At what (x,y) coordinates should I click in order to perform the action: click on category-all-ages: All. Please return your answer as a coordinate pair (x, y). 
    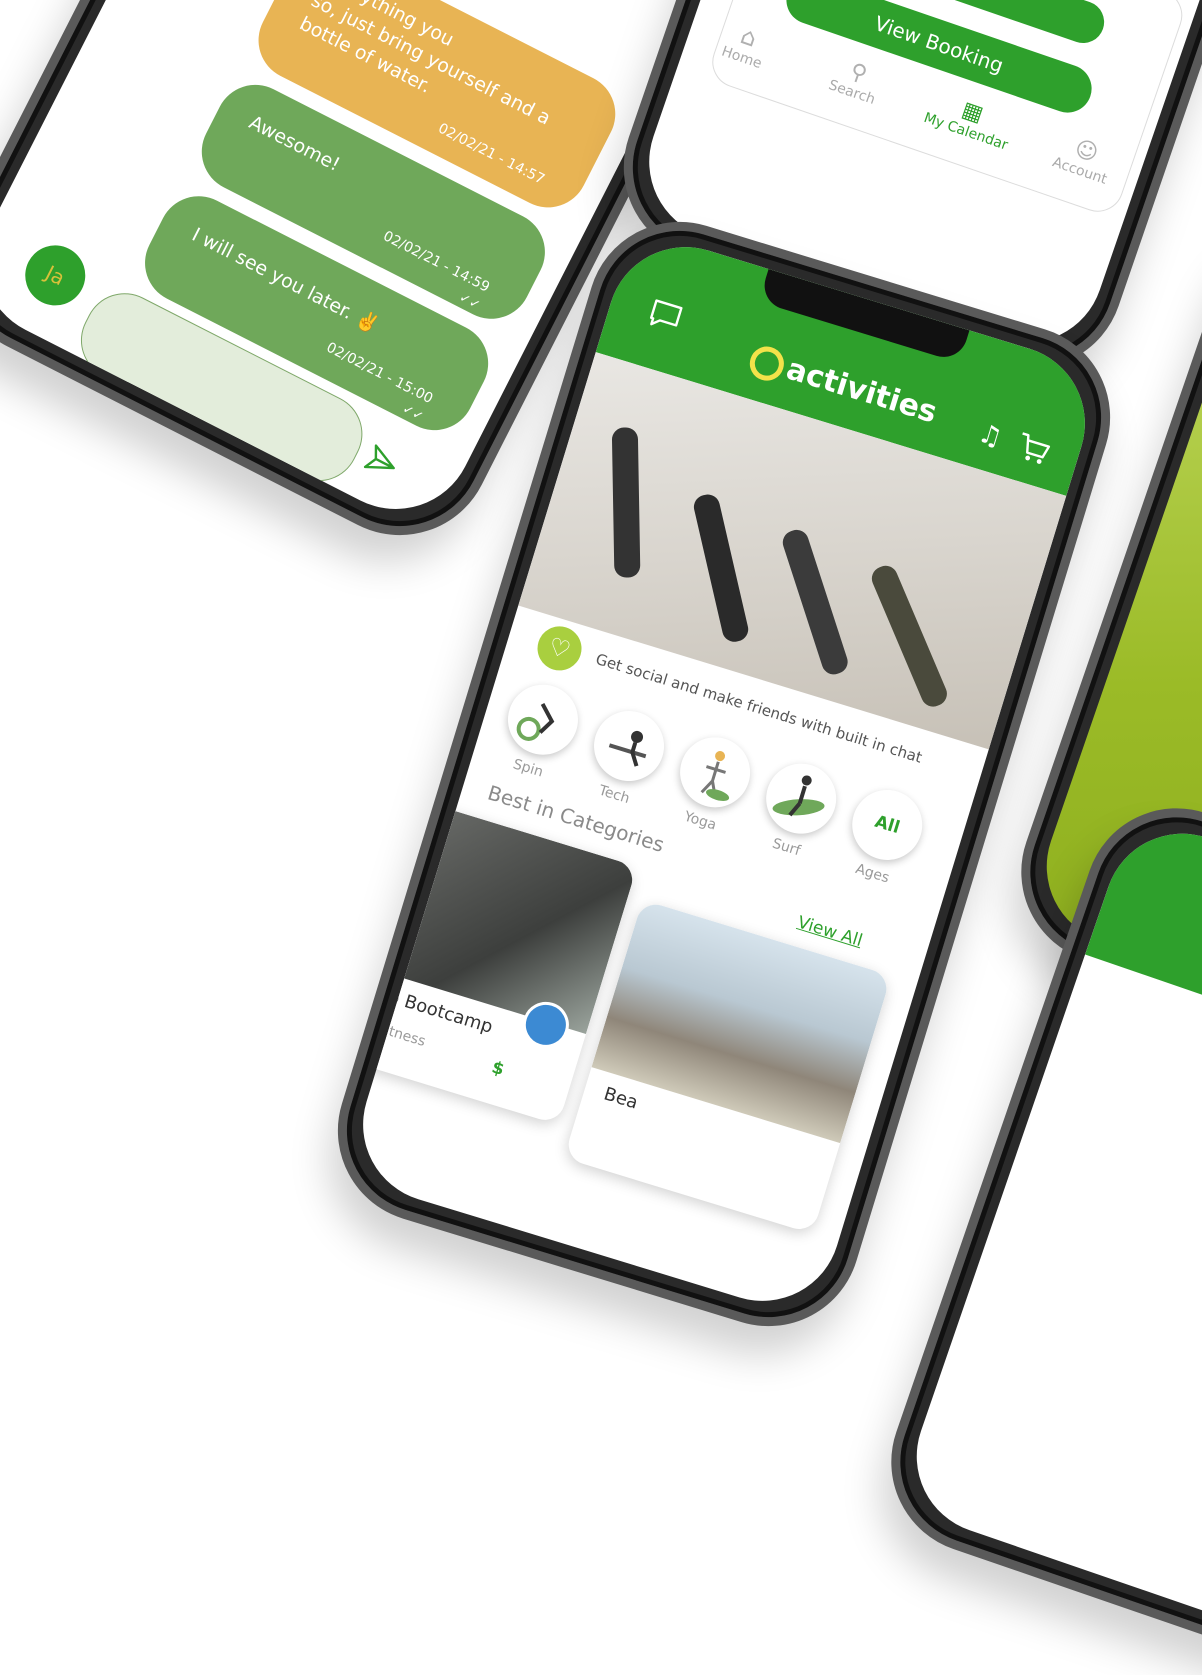
    Looking at the image, I should click on (887, 825).